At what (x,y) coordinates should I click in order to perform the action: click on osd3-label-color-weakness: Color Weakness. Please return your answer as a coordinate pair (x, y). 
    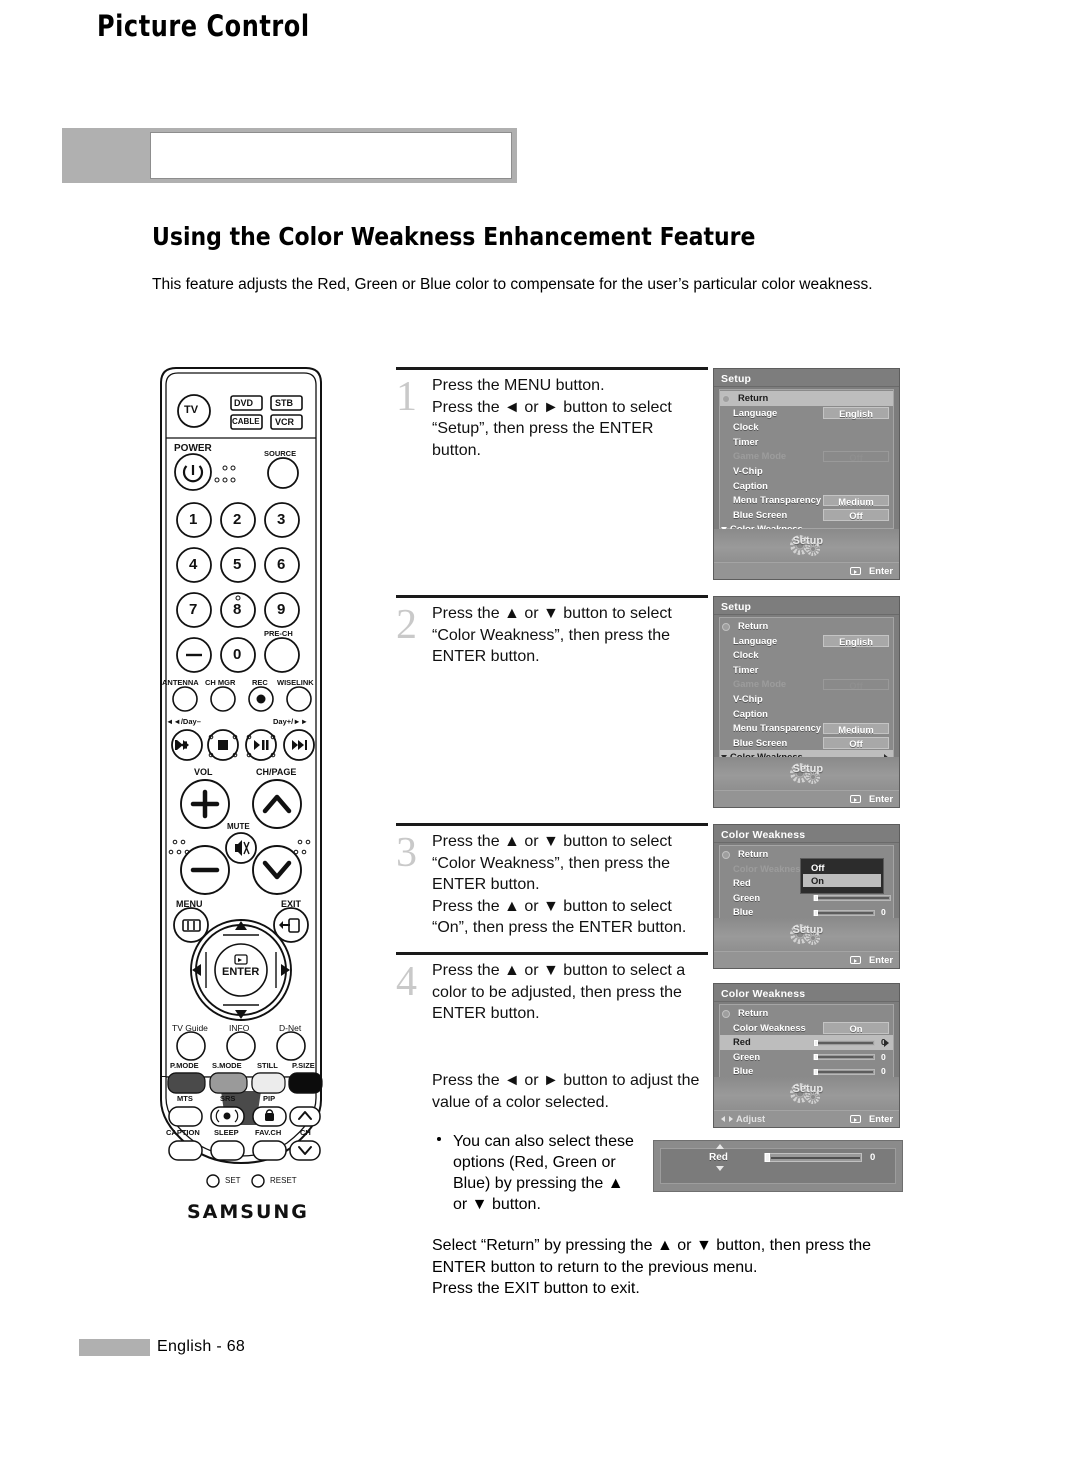
    Looking at the image, I should click on (769, 868).